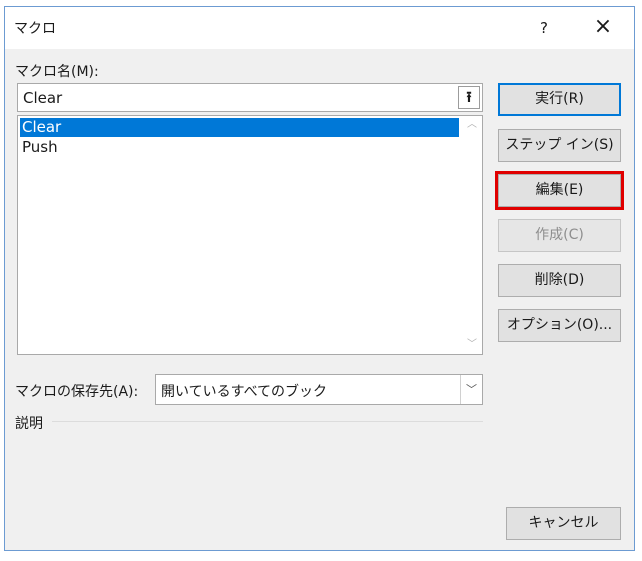 This screenshot has width=642, height=561. I want to click on list-item-clear: Clear, so click(239, 127).